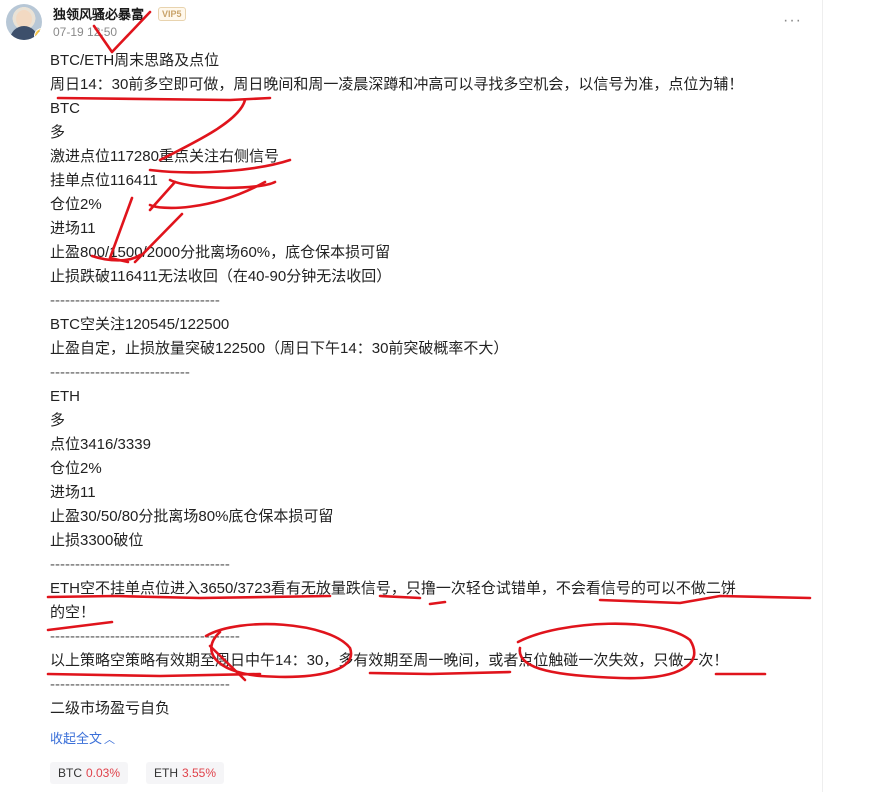 This screenshot has height=792, width=877. What do you see at coordinates (85, 32) in the screenshot?
I see `post-time: 07-19 12:50` at bounding box center [85, 32].